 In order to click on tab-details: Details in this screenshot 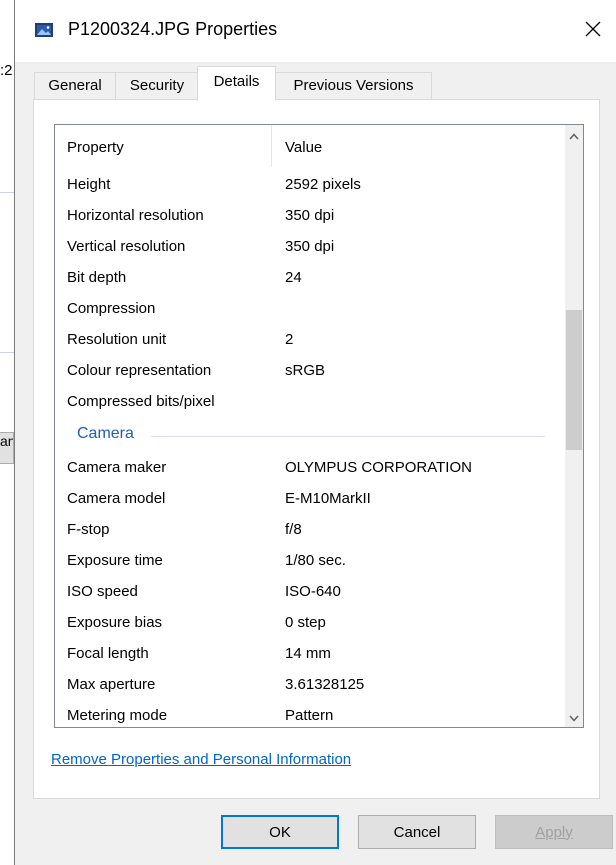, I will do `click(236, 83)`.